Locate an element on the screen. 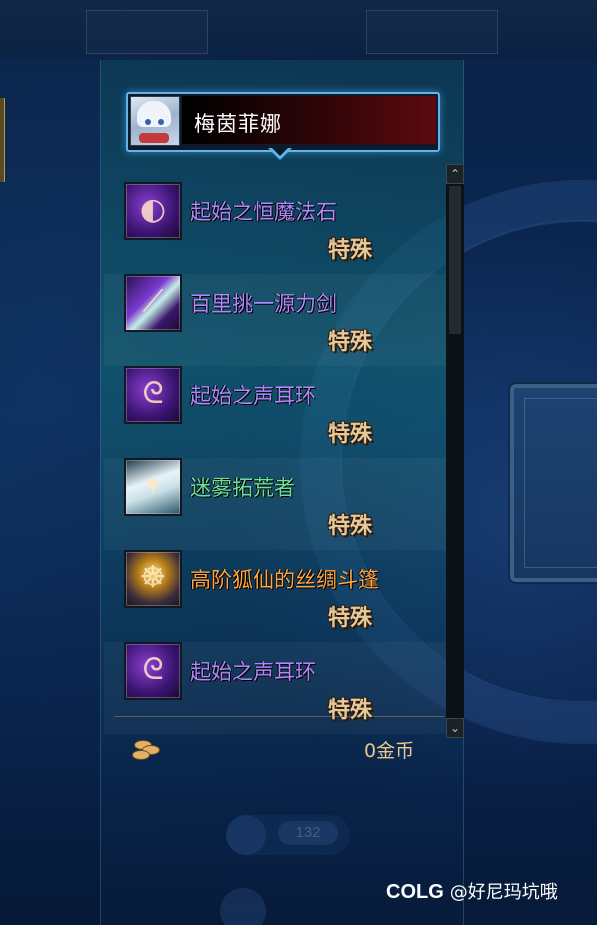 The height and width of the screenshot is (925, 597). watermark: COLG @好尼玛坑哦 is located at coordinates (472, 893).